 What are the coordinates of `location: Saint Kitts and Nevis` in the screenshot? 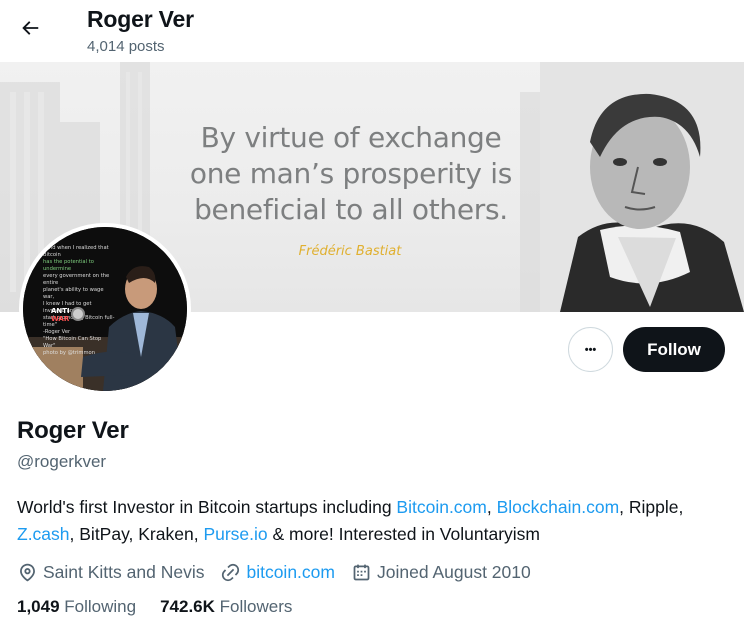 It's located at (110, 572).